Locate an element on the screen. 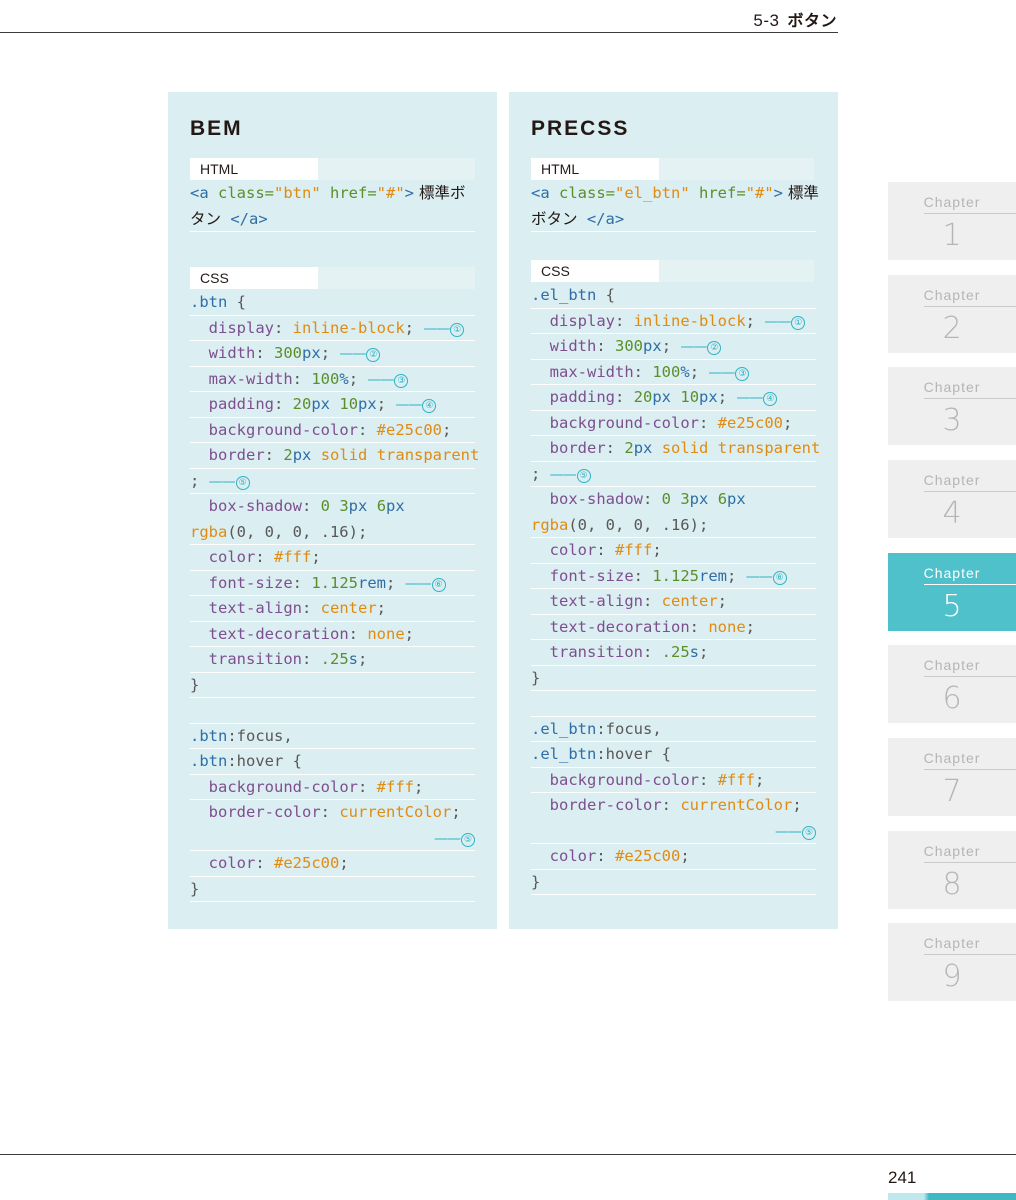  code-line: .el_btn:focus, is located at coordinates (673, 729).